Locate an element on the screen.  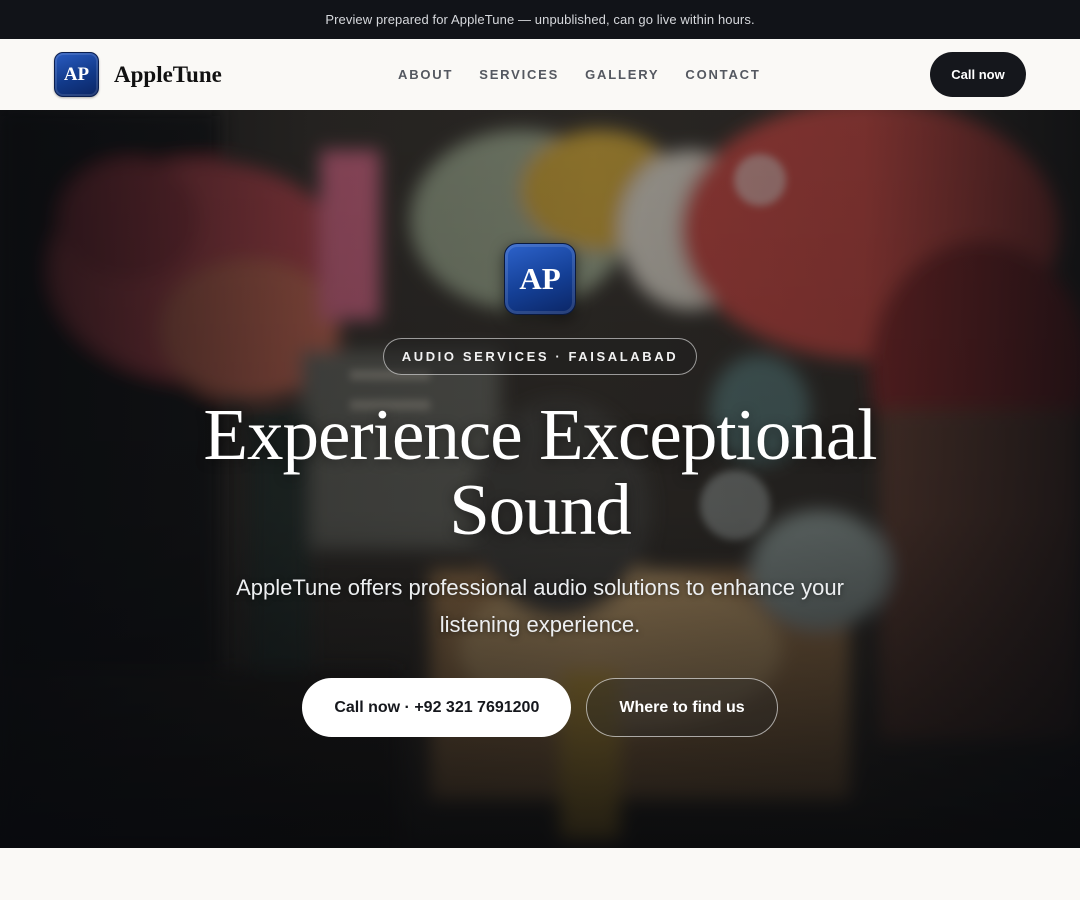
brand-name: AppleTune is located at coordinates (168, 74).